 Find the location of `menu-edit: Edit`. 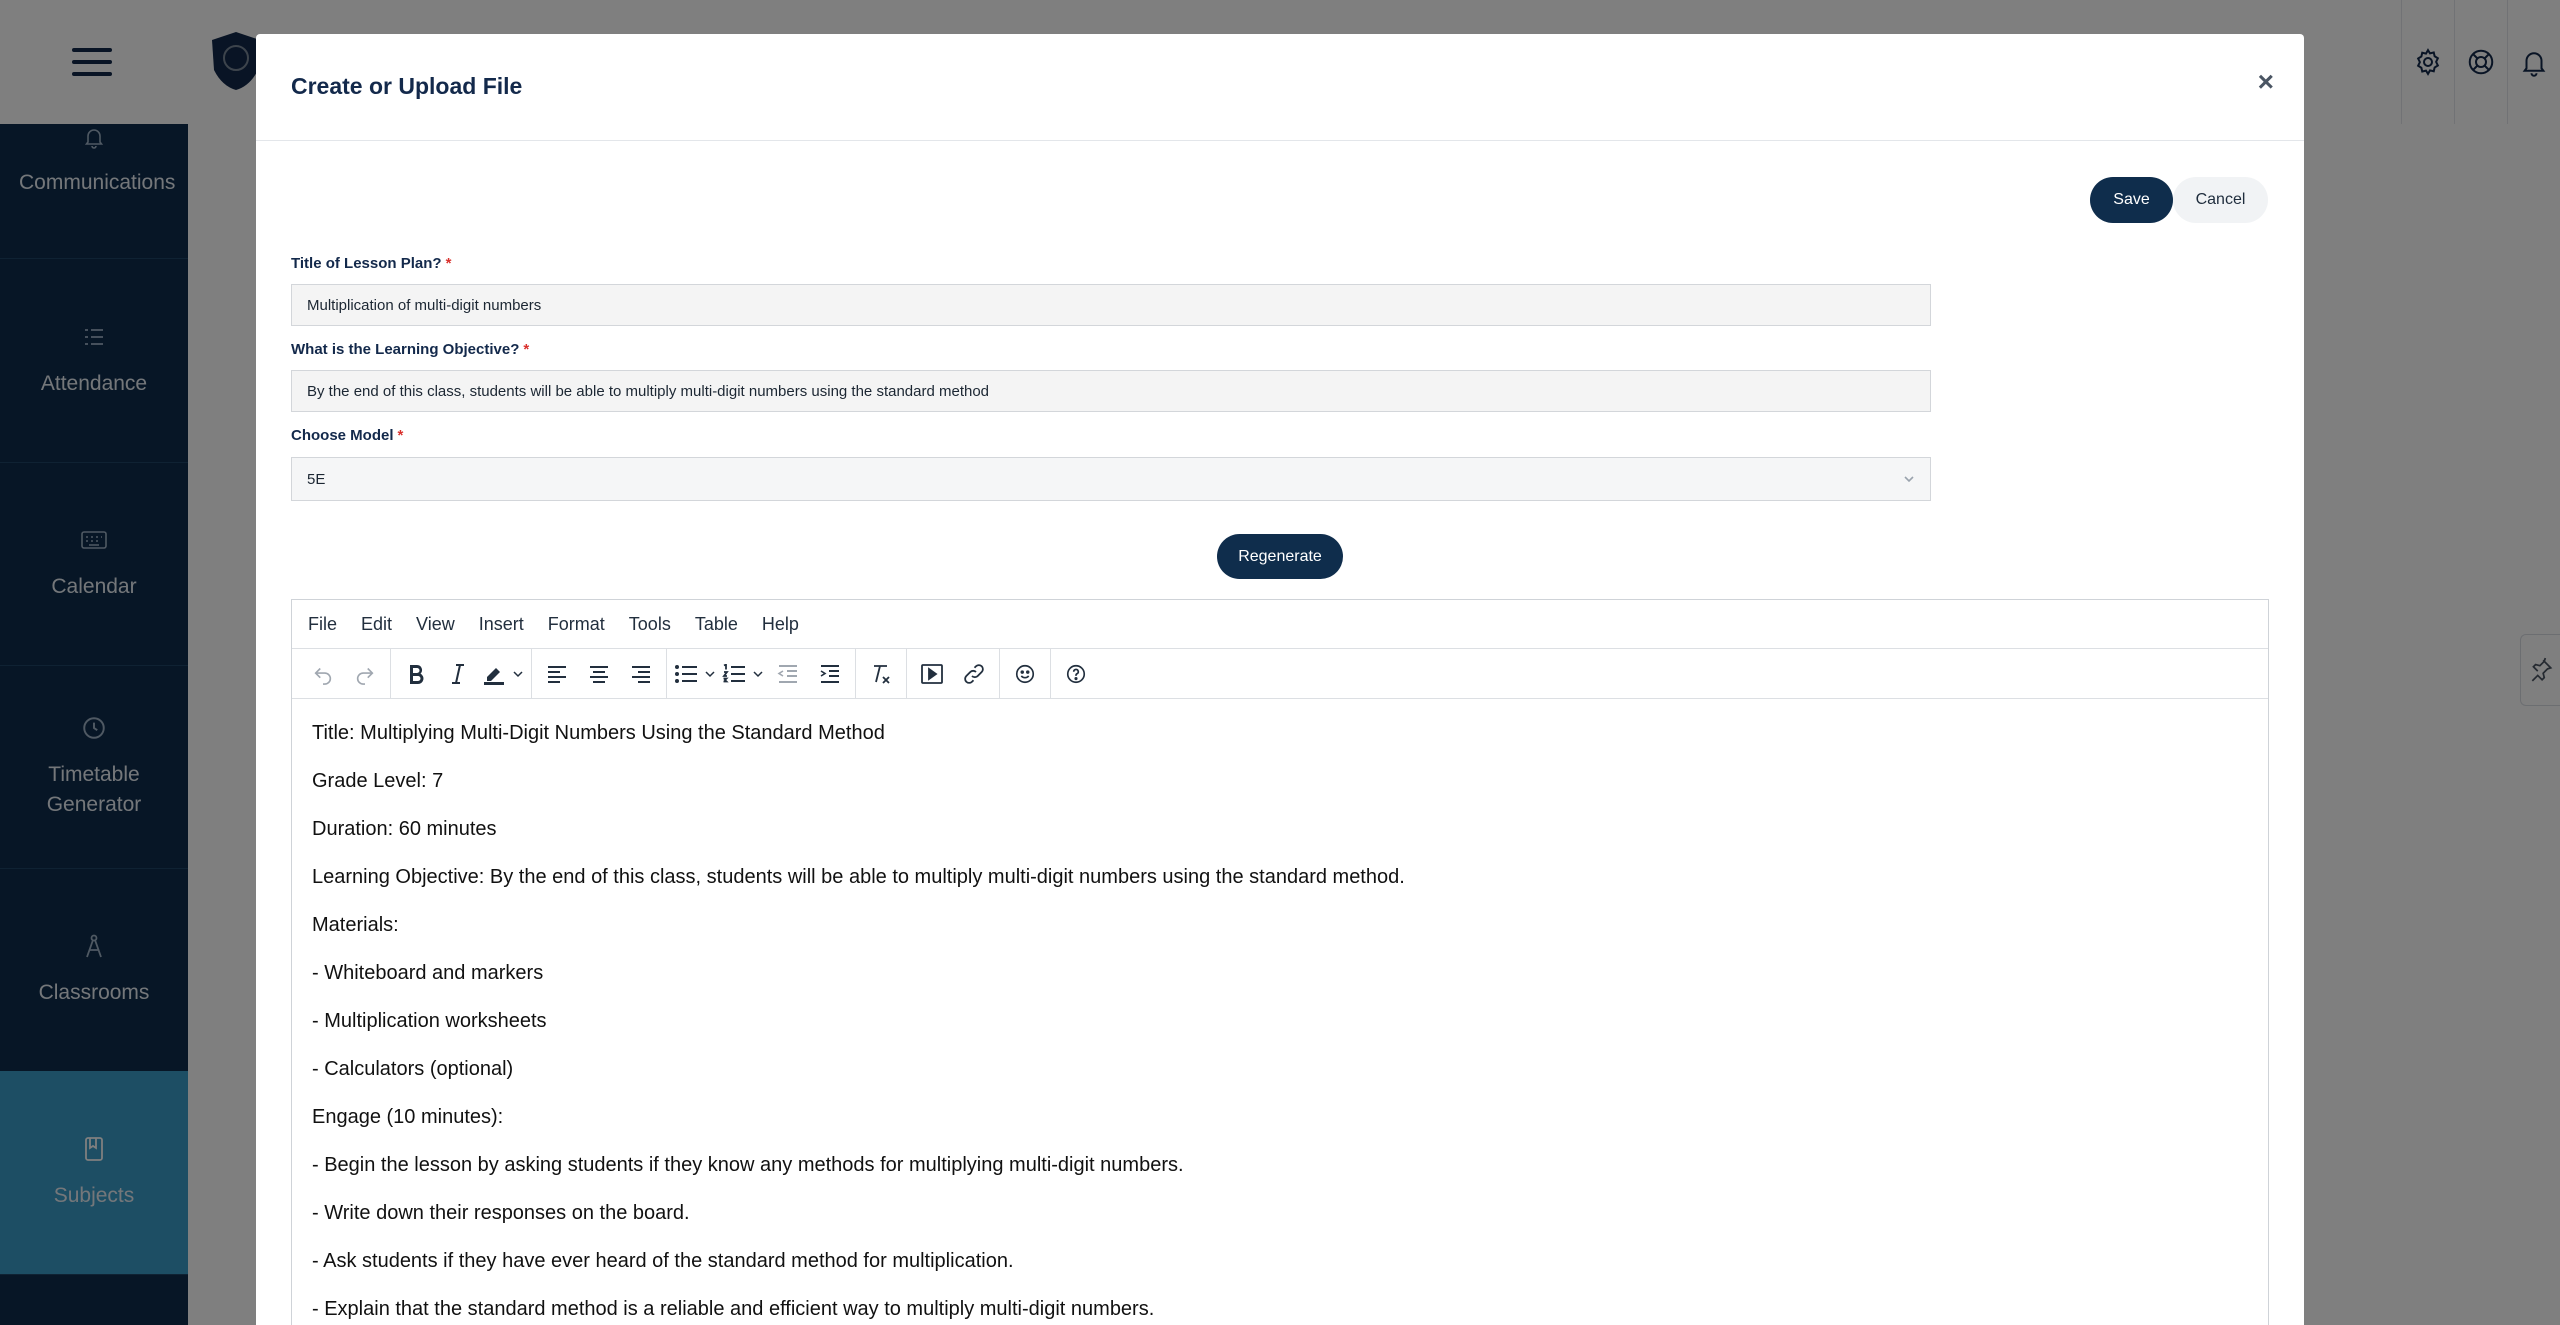

menu-edit: Edit is located at coordinates (376, 624).